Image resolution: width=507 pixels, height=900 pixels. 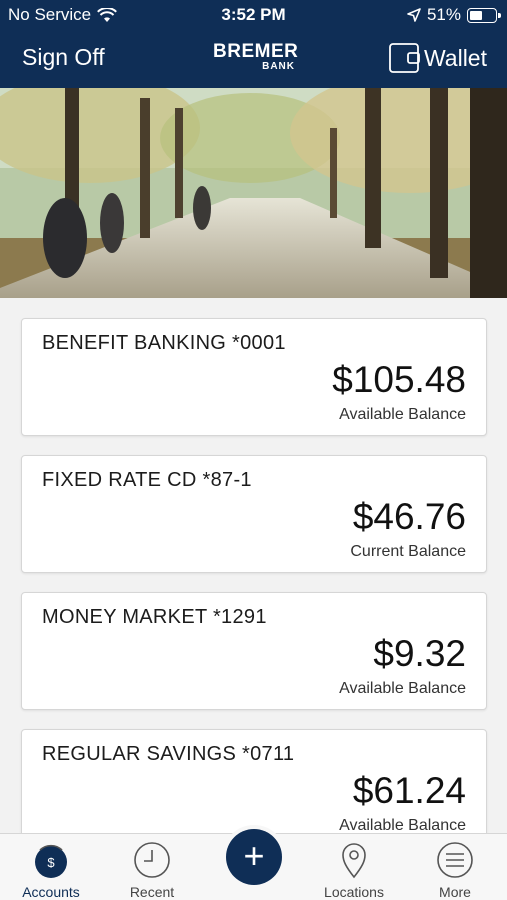 What do you see at coordinates (455, 57) in the screenshot?
I see `wallet-label: Wallet` at bounding box center [455, 57].